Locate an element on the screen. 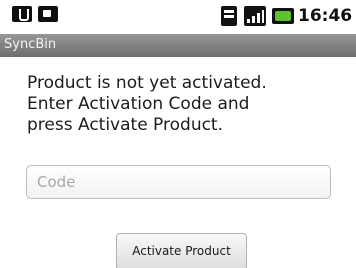  battery-icon is located at coordinates (283, 16).